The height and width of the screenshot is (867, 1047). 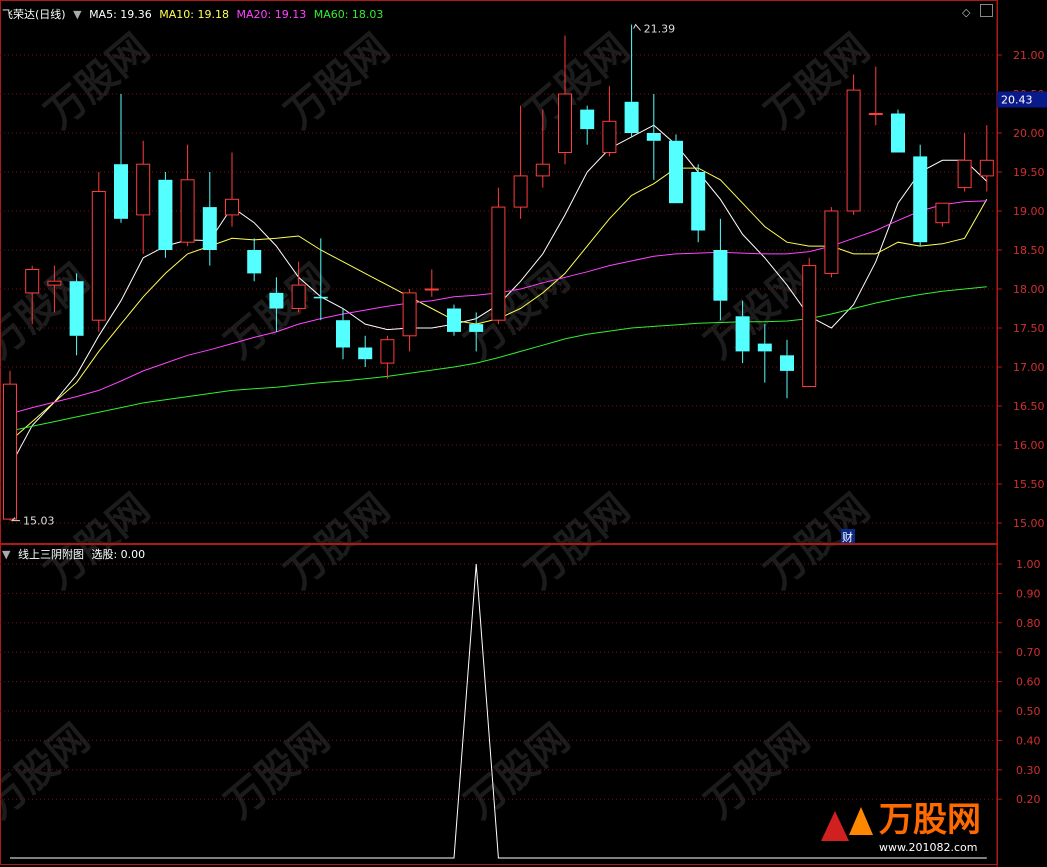 I want to click on sub-legend: ▼ 线上三阴附图 选股: 0.00, so click(x=75, y=554).